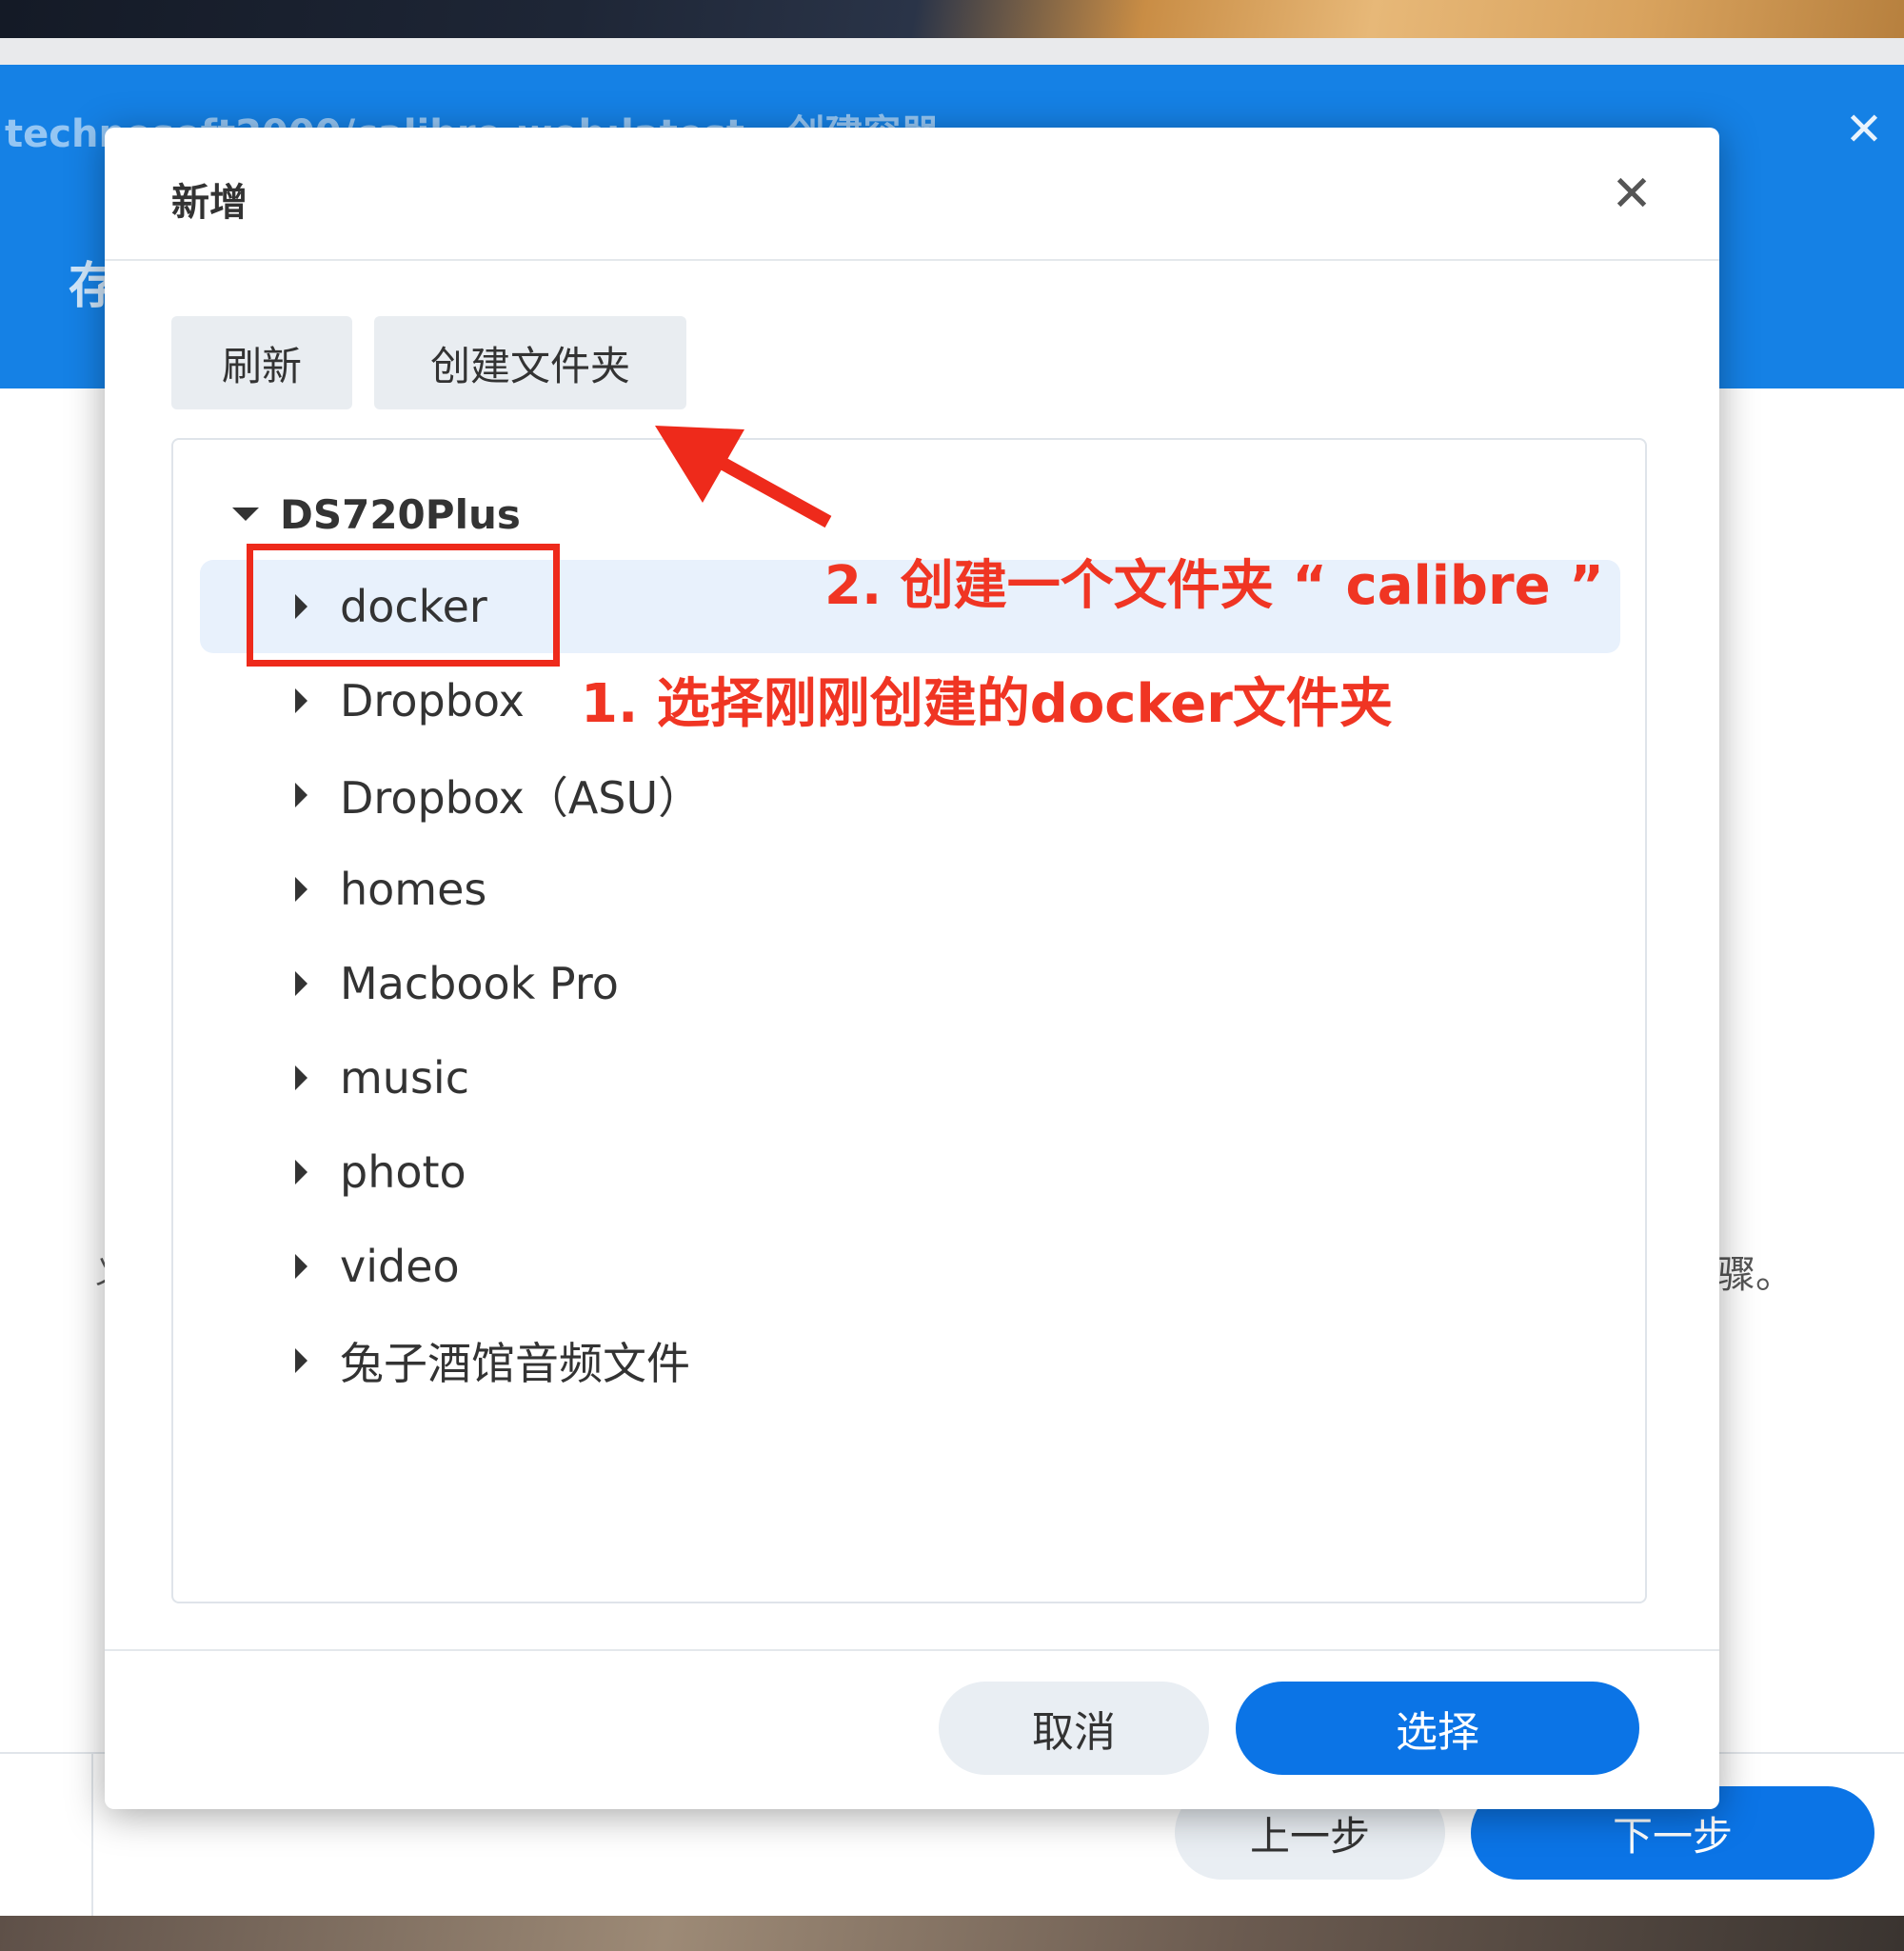 The image size is (1904, 1951). I want to click on dialog-footer-divider, so click(912, 1650).